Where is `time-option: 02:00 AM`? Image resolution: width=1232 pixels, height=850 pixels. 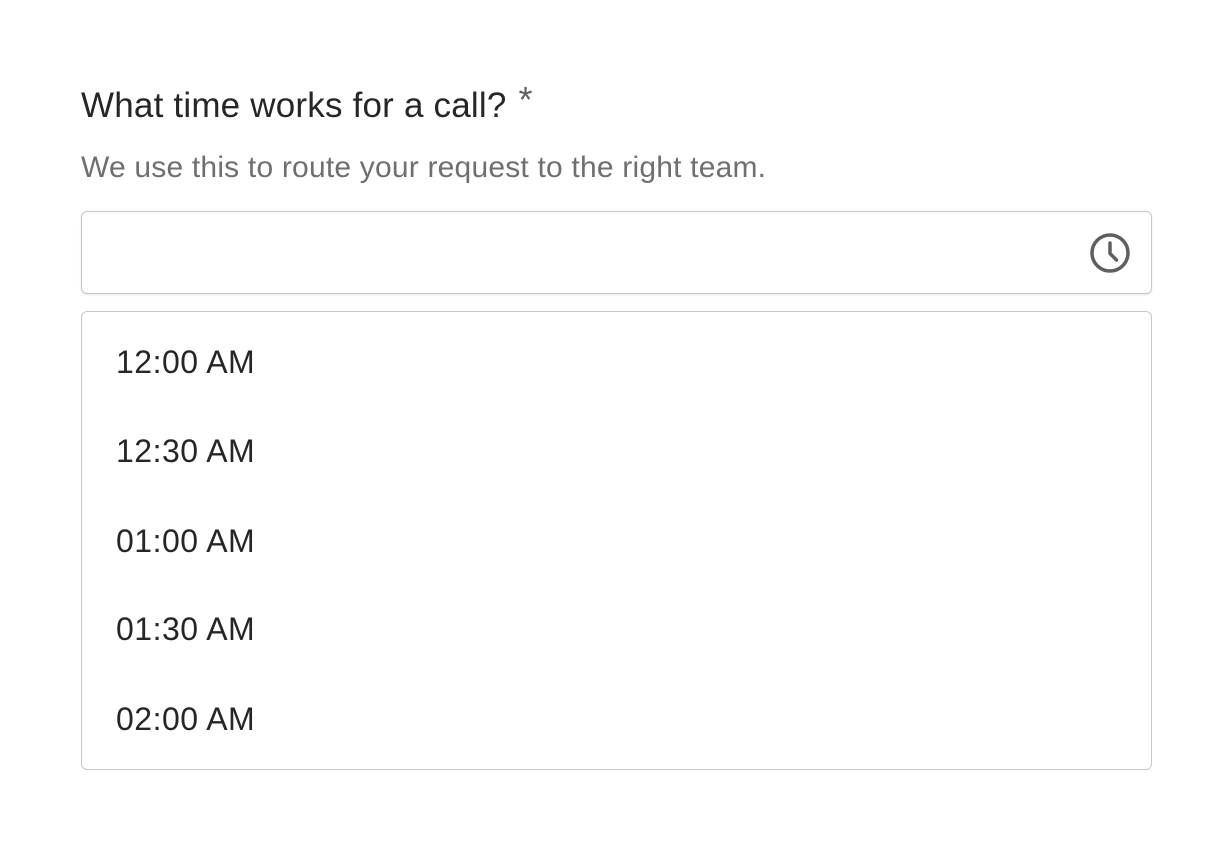 time-option: 02:00 AM is located at coordinates (185, 719).